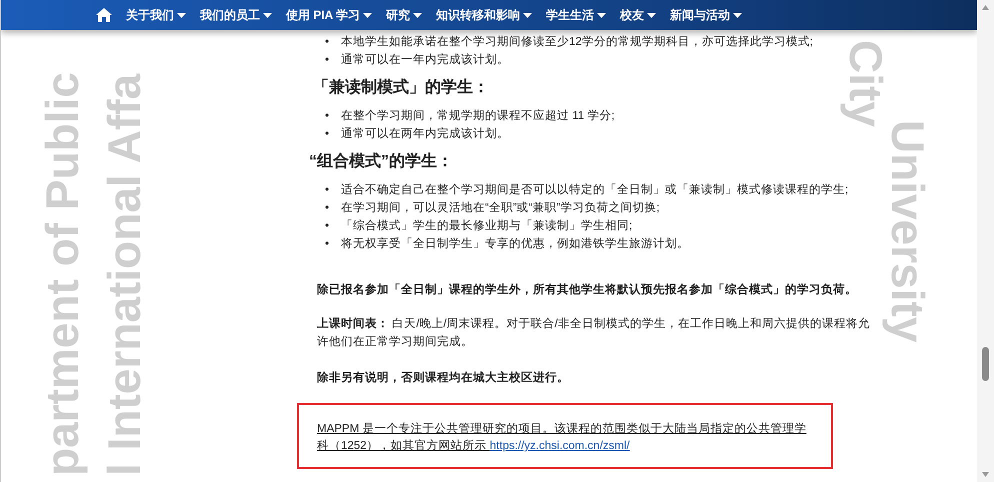 This screenshot has height=482, width=994. Describe the element at coordinates (706, 15) in the screenshot. I see `nav-menu-item: 新闻与活动` at that location.